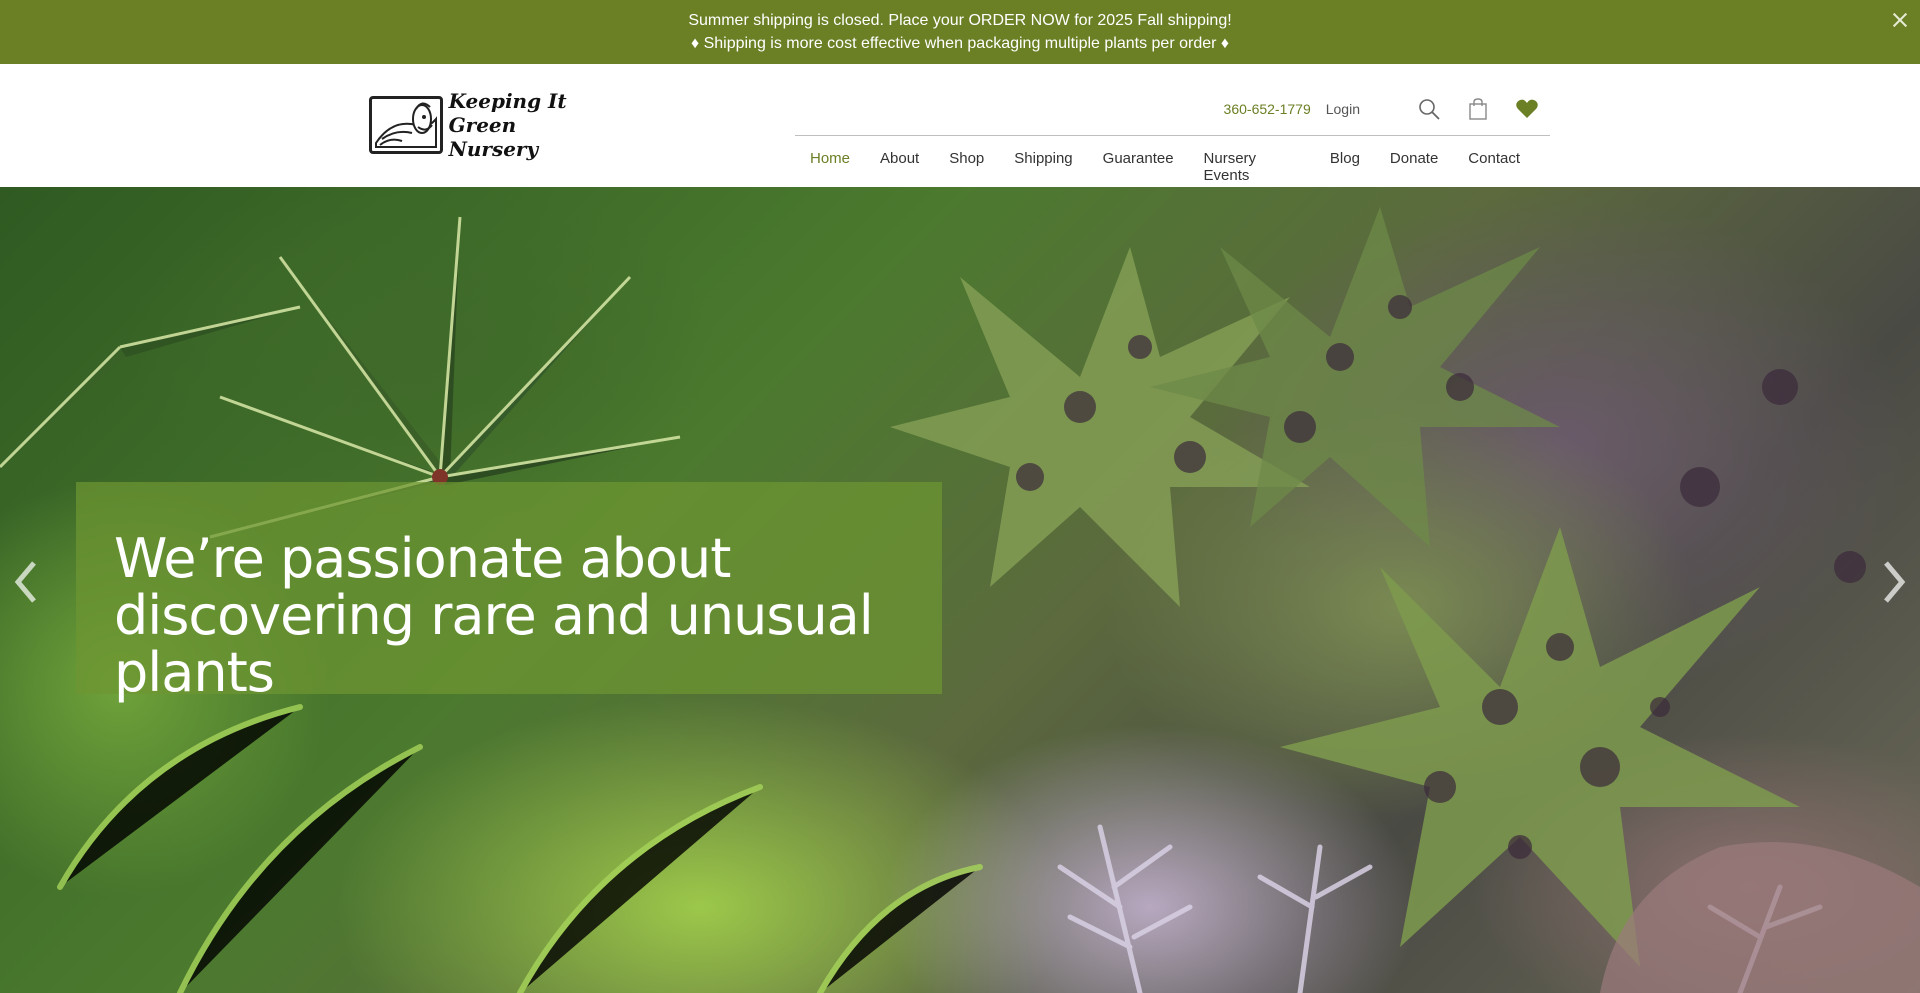 The height and width of the screenshot is (993, 1920). Describe the element at coordinates (1382, 109) in the screenshot. I see `utility-bar: 360-652-1779 Login` at that location.